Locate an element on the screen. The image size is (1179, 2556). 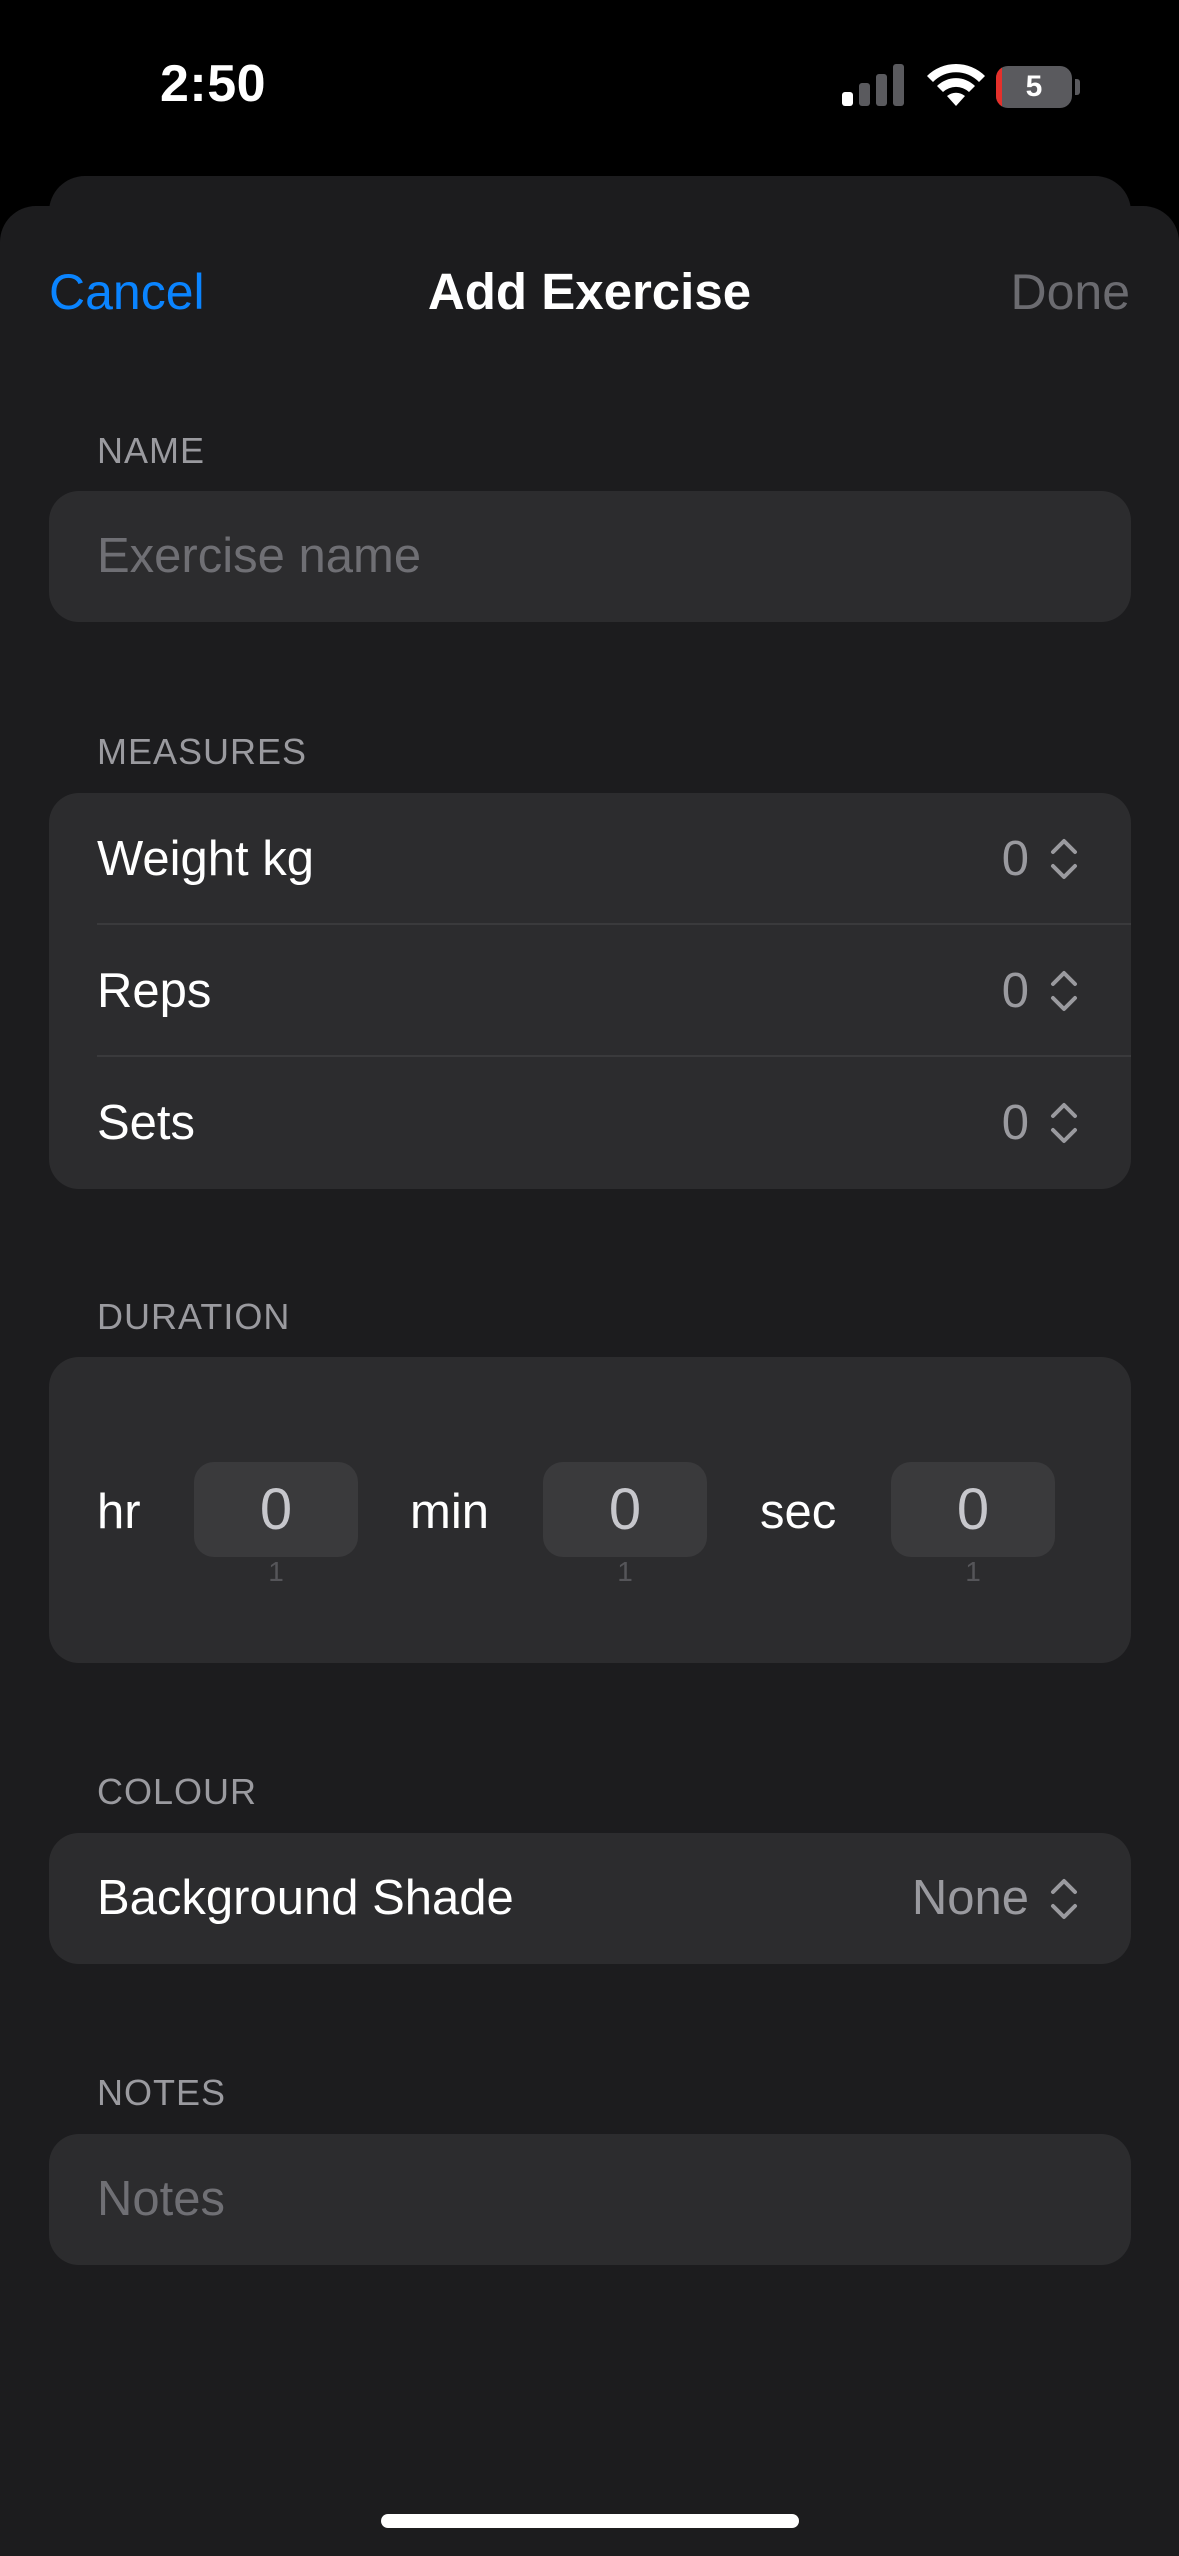
exercise-name-placeholder: Exercise name is located at coordinates (259, 556).